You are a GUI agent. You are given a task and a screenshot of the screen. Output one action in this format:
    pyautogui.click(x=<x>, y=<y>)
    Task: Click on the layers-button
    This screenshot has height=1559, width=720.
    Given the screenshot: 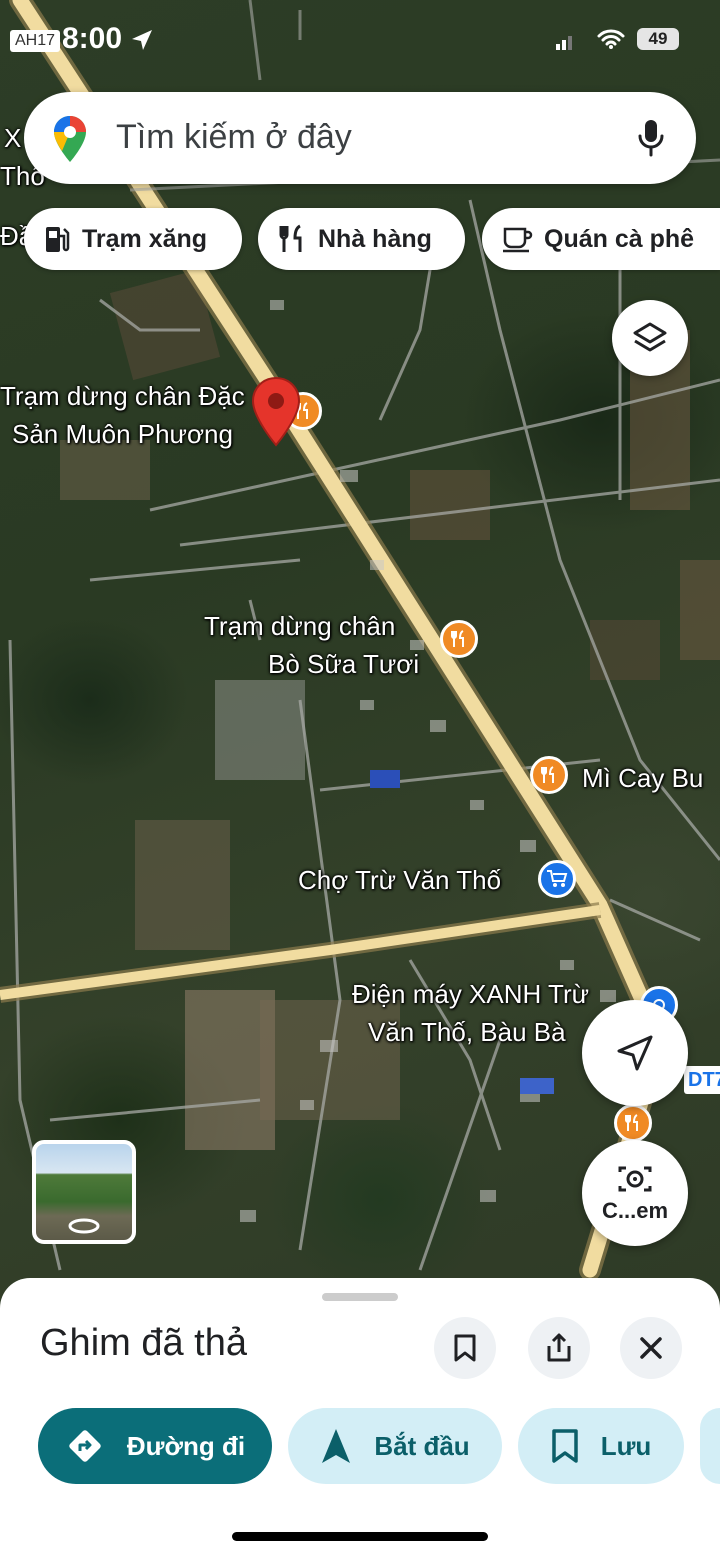 What is the action you would take?
    pyautogui.click(x=650, y=338)
    